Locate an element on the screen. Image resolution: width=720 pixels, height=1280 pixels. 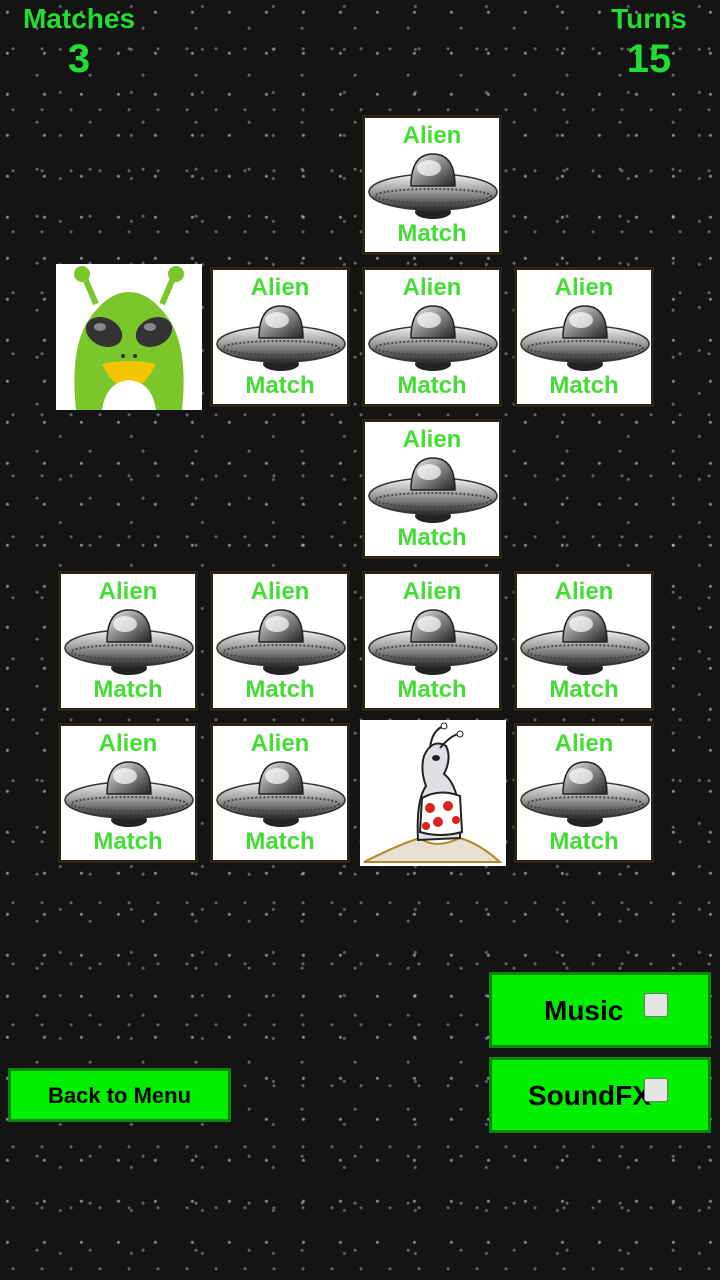
turns-counter: Turns 15 is located at coordinates (649, 42).